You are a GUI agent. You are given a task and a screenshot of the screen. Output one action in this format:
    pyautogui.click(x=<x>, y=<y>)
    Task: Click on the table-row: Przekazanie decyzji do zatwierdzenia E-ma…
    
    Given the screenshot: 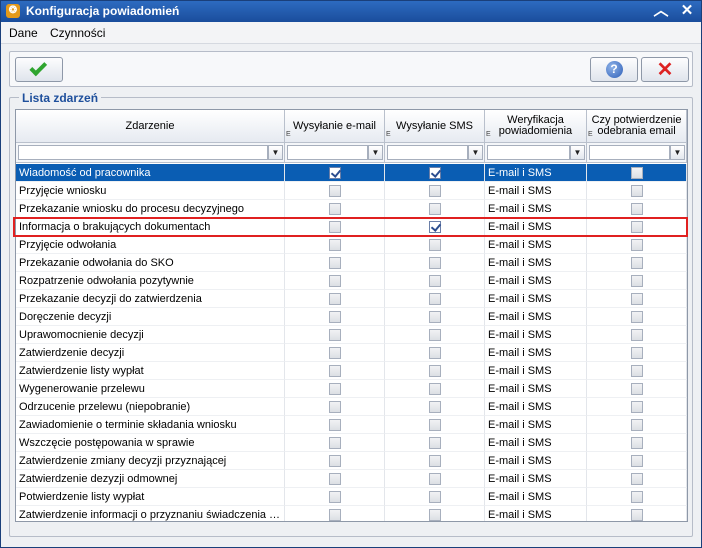 What is the action you would take?
    pyautogui.click(x=351, y=299)
    